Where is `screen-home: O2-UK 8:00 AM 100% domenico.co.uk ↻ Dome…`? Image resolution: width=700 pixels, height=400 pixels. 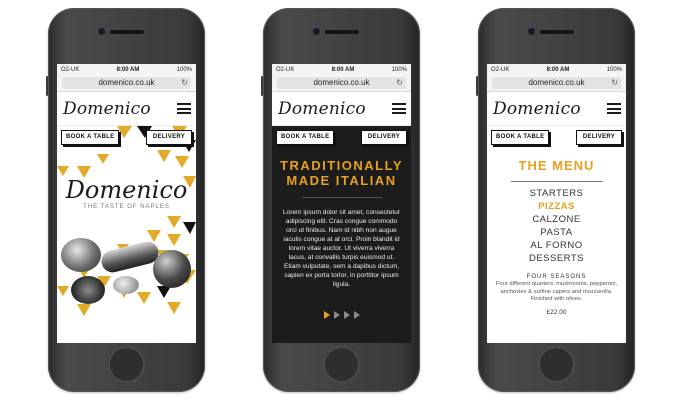 screen-home: O2-UK 8:00 AM 100% domenico.co.uk ↻ Dome… is located at coordinates (126, 203).